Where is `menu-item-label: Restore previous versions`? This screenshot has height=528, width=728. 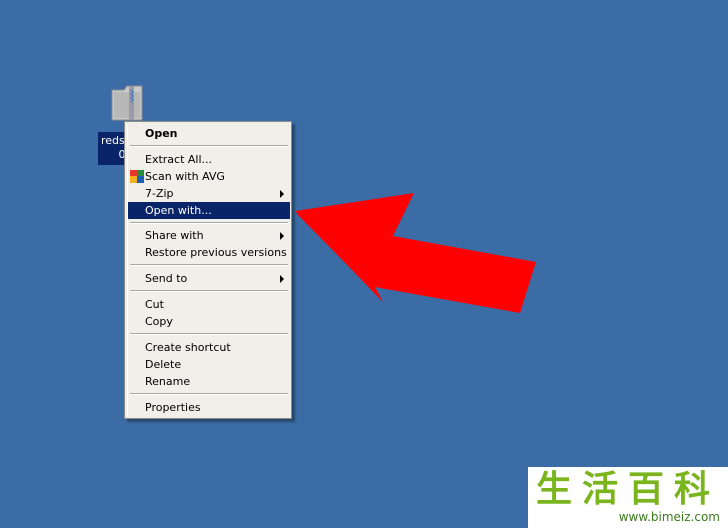
menu-item-label: Restore previous versions is located at coordinates (216, 252).